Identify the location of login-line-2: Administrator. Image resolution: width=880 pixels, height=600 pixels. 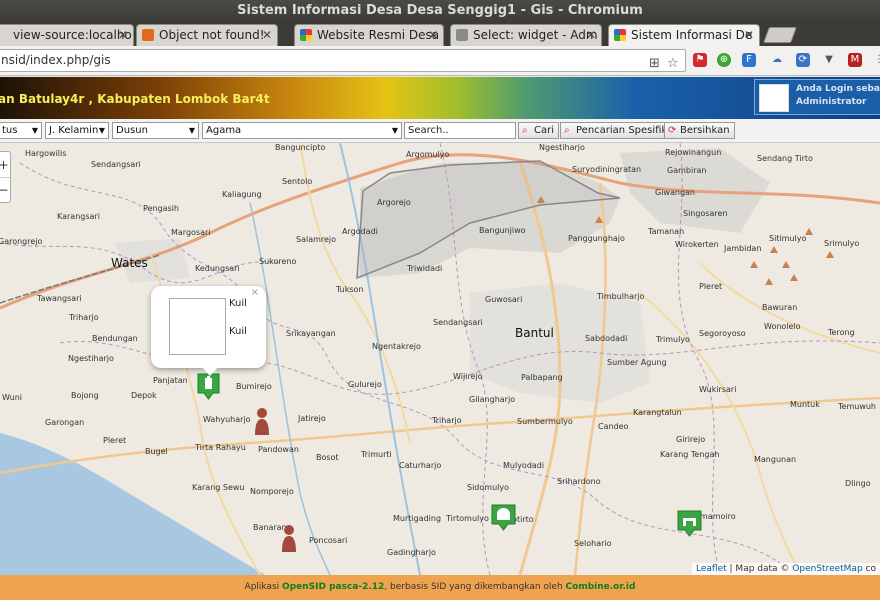
(831, 102).